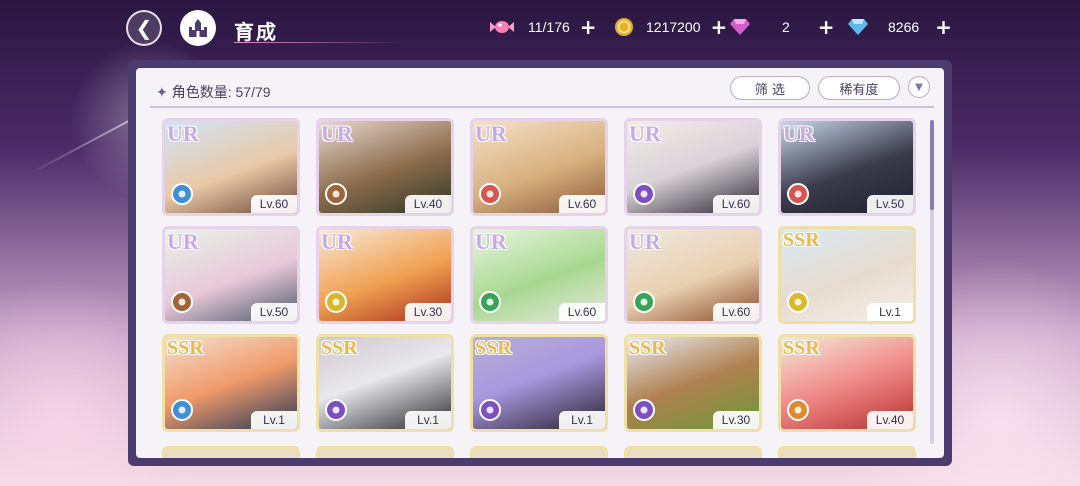 This screenshot has height=486, width=1080. I want to click on header-divider, so click(542, 107).